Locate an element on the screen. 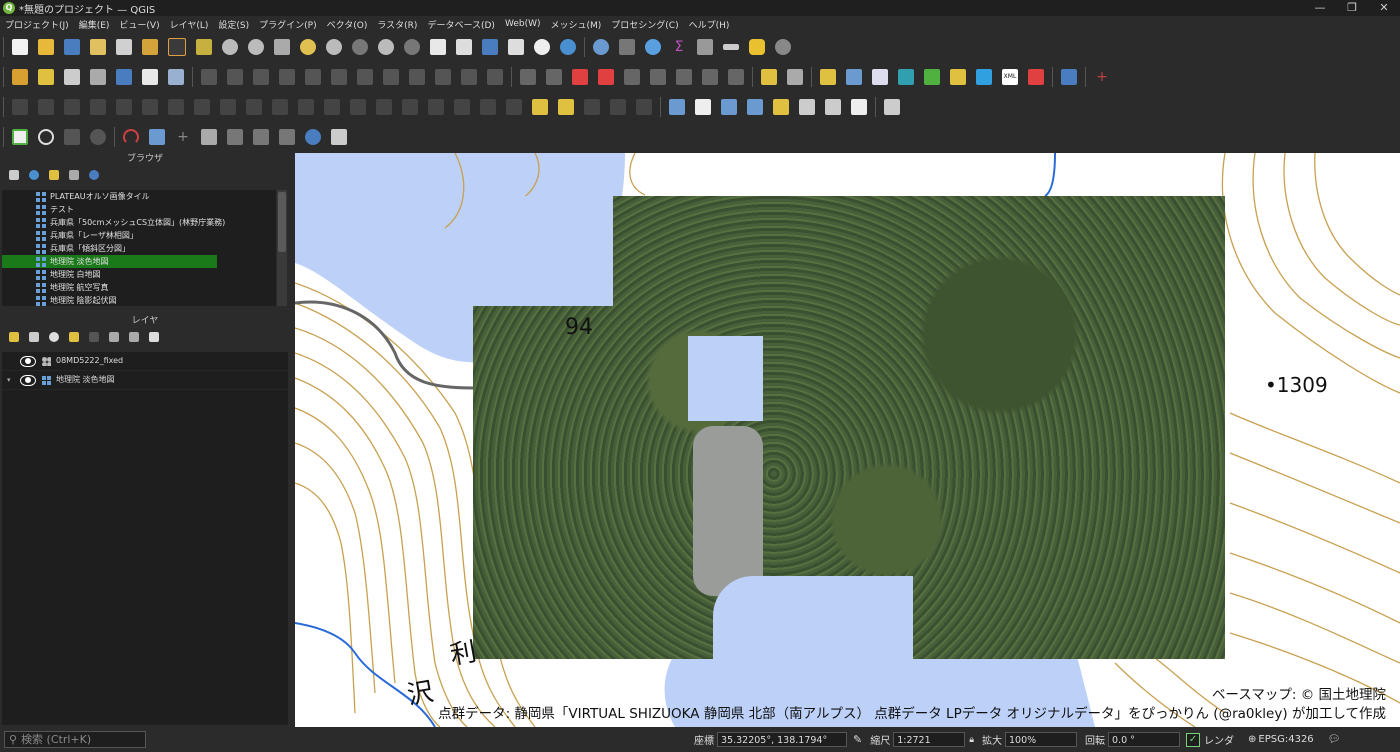  plugin-tool-icon is located at coordinates (795, 77).